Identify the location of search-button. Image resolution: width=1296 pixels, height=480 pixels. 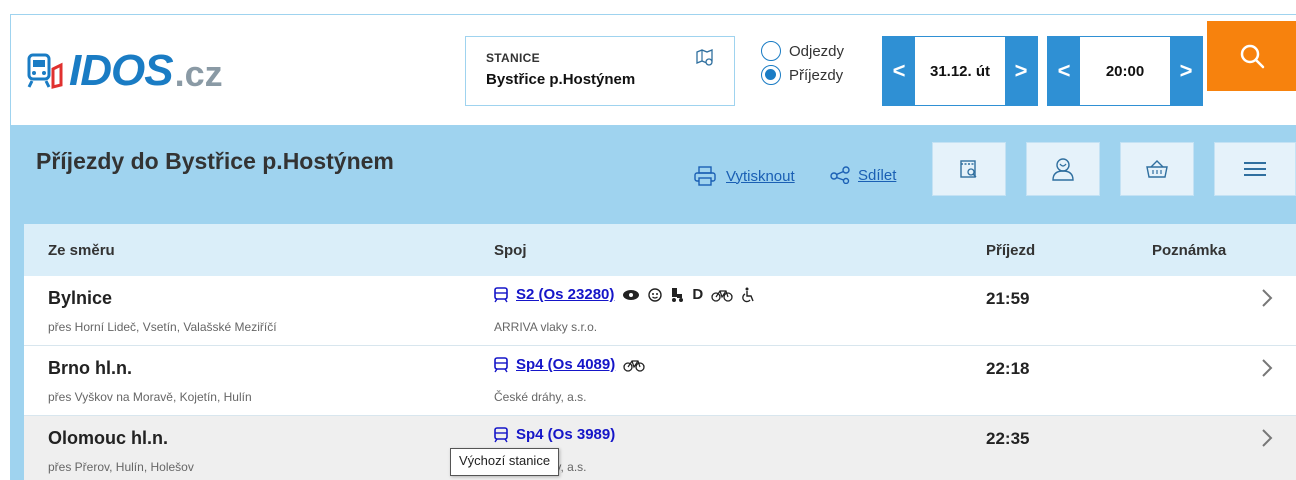
(1251, 56).